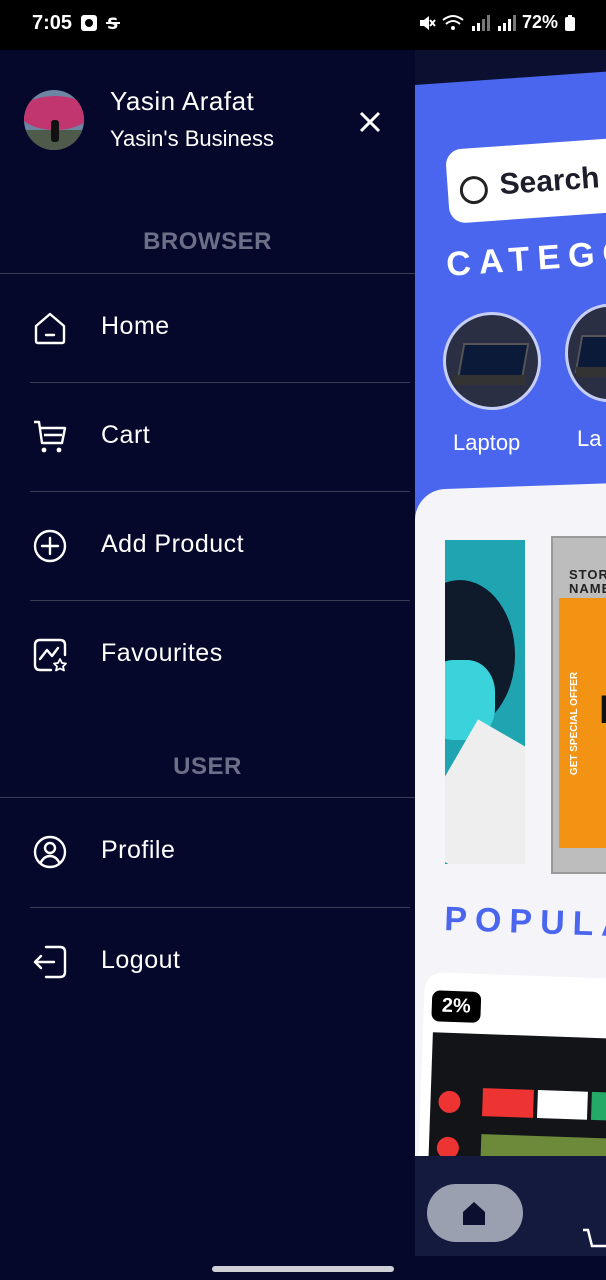 The height and width of the screenshot is (1280, 606). I want to click on category-label-2: La, so click(589, 438).